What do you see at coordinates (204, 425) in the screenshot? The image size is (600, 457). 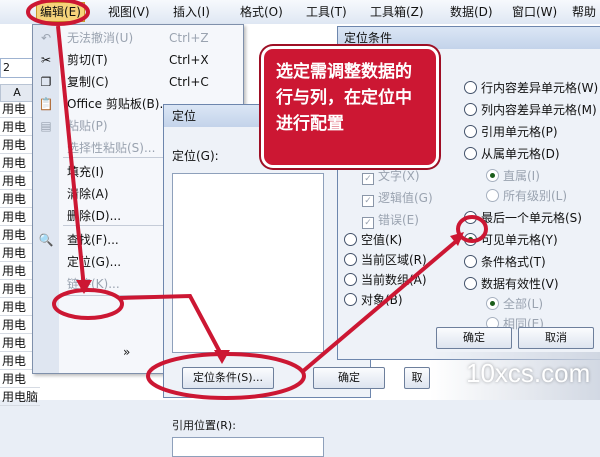 I see `ref-label: 引用位置(R):` at bounding box center [204, 425].